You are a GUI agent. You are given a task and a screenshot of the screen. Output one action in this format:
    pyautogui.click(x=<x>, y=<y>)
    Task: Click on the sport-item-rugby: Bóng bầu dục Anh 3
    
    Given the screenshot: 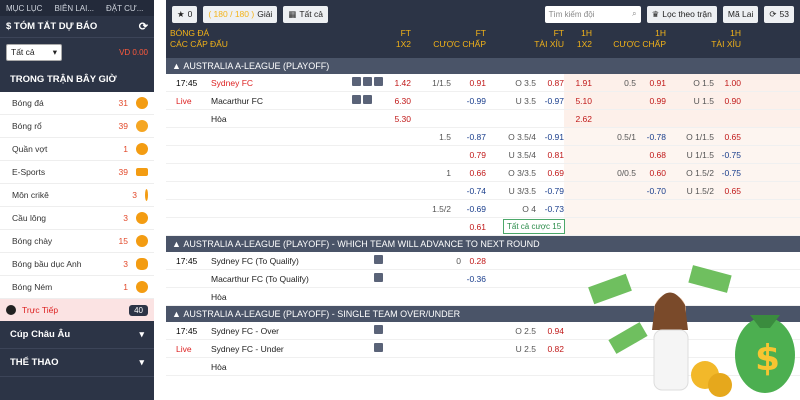 What is the action you would take?
    pyautogui.click(x=77, y=264)
    